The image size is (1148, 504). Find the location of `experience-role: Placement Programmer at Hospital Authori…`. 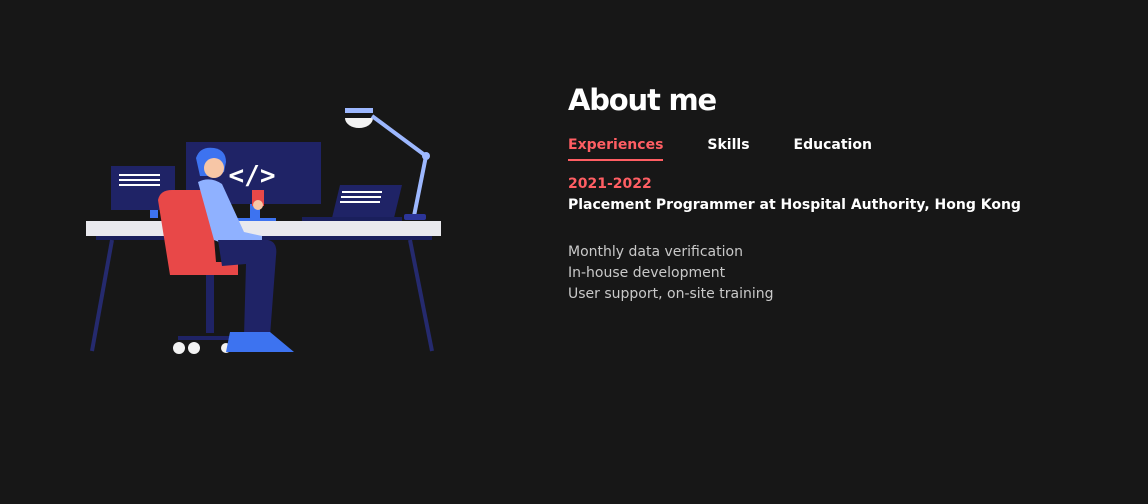

experience-role: Placement Programmer at Hospital Authori… is located at coordinates (794, 205).